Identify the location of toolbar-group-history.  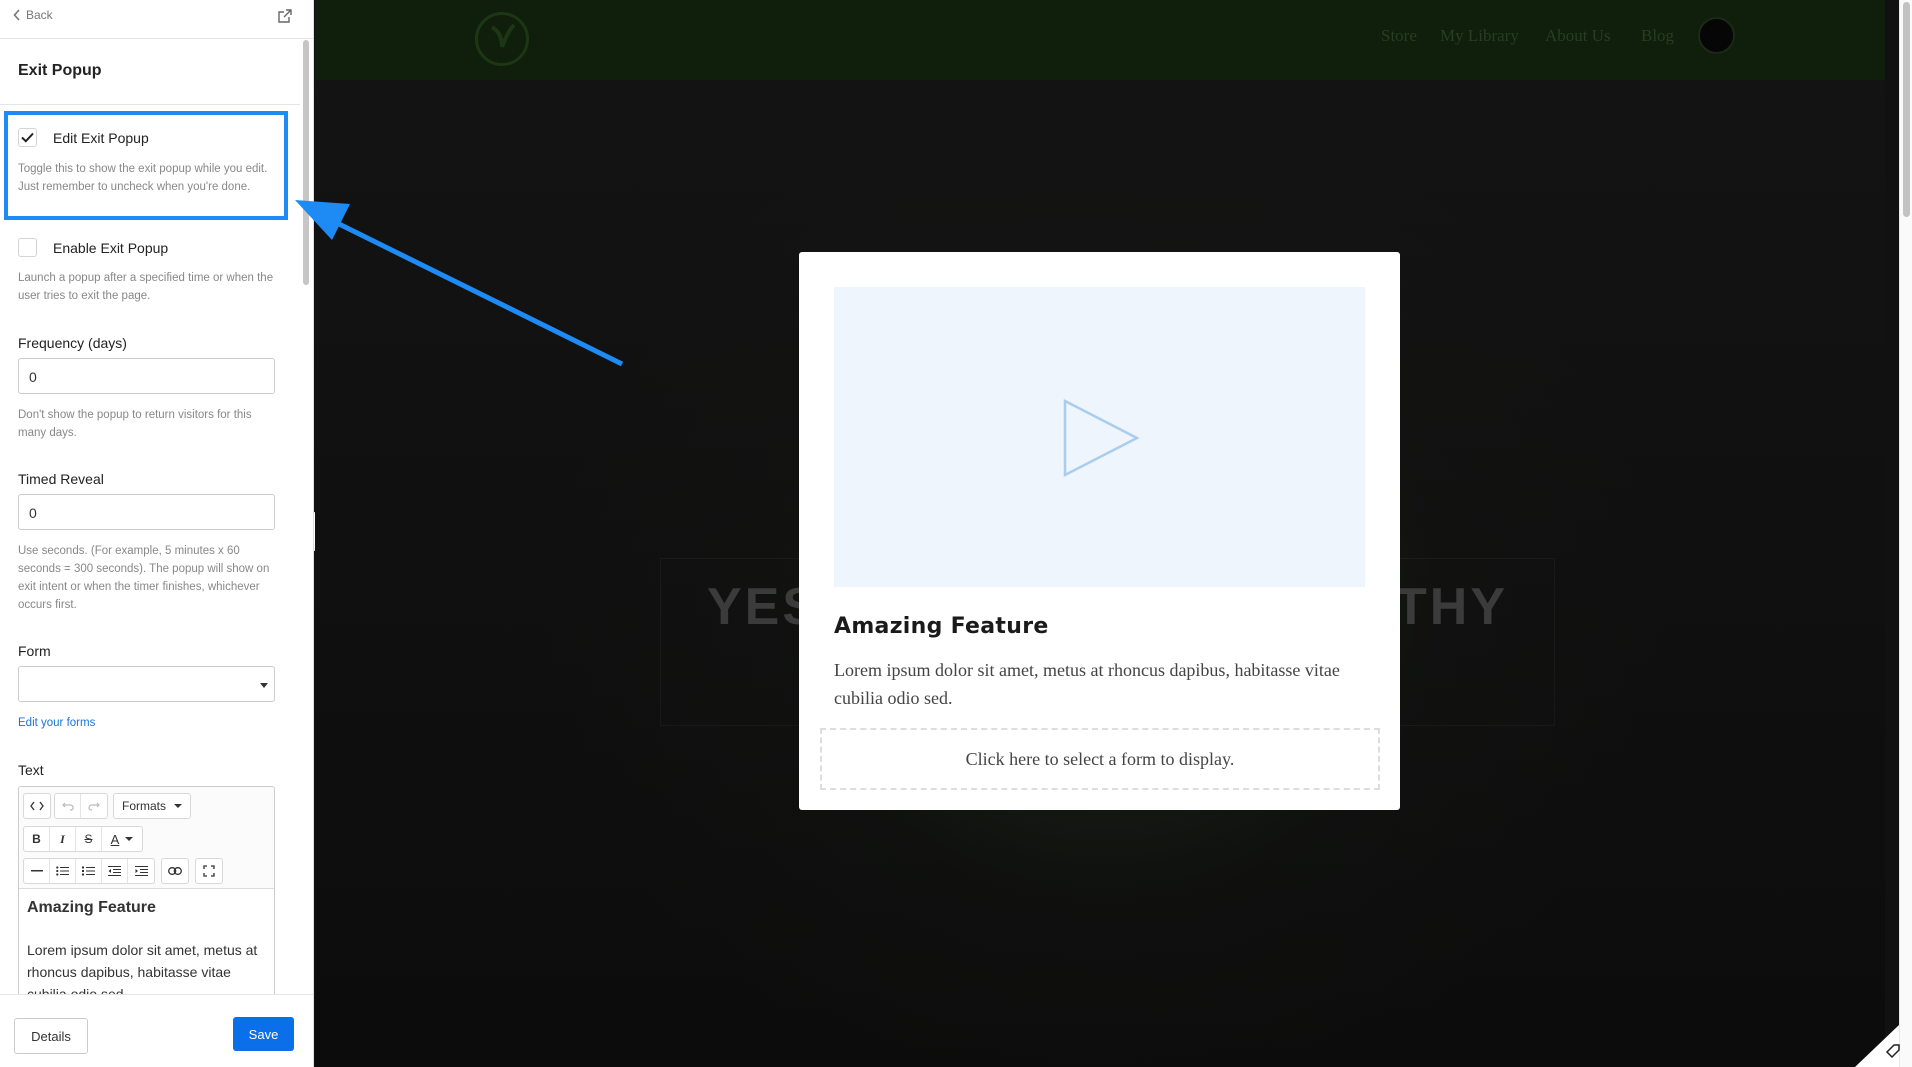
(81, 806).